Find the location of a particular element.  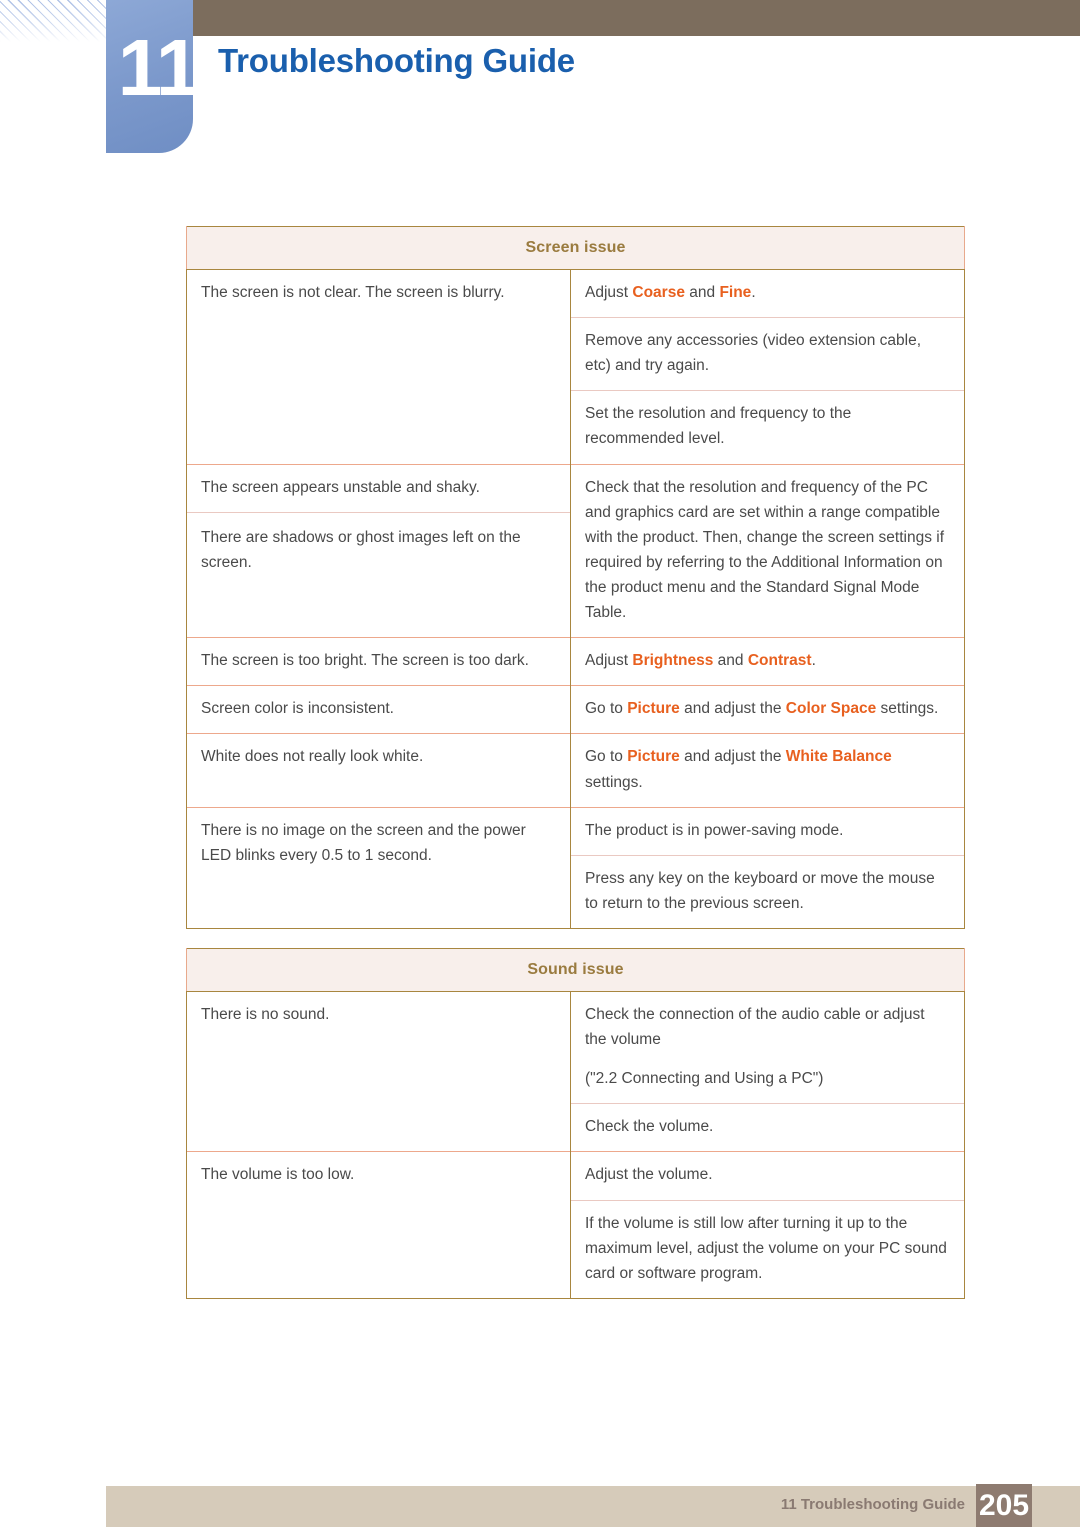

solution-cell: The product is in power-saving mode. is located at coordinates (767, 831).